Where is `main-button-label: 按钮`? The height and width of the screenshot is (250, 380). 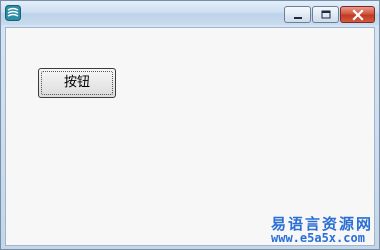
main-button-label: 按钮 is located at coordinates (76, 82).